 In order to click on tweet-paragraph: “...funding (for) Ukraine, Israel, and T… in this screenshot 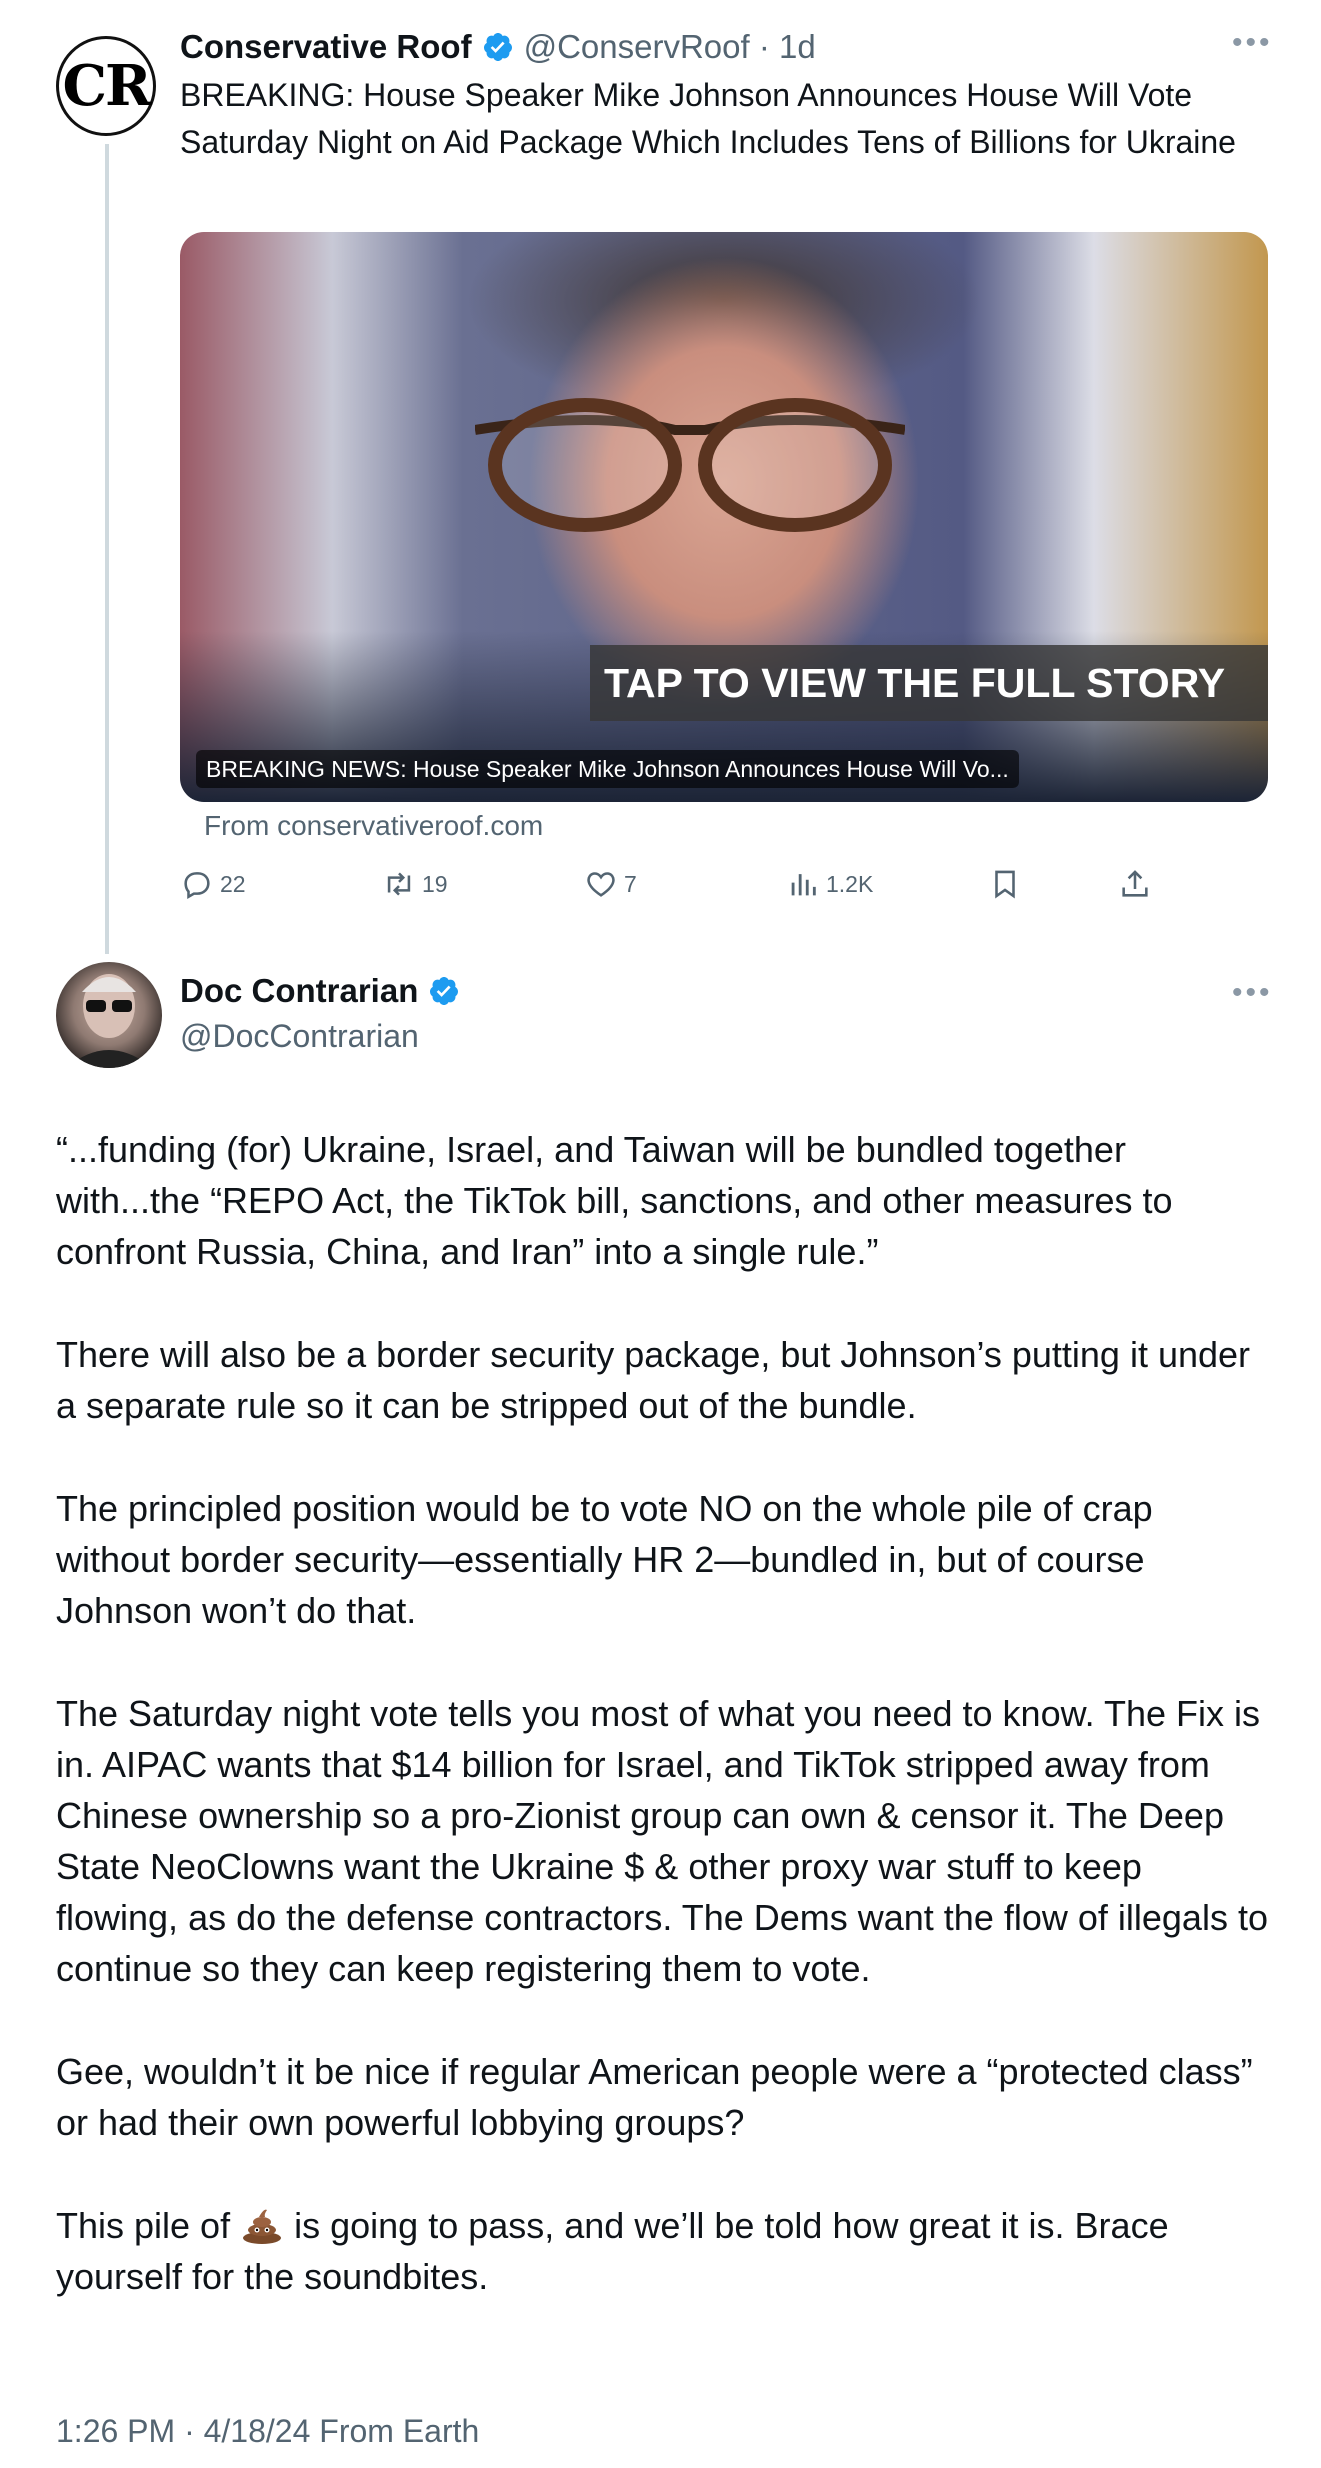, I will do `click(614, 1200)`.